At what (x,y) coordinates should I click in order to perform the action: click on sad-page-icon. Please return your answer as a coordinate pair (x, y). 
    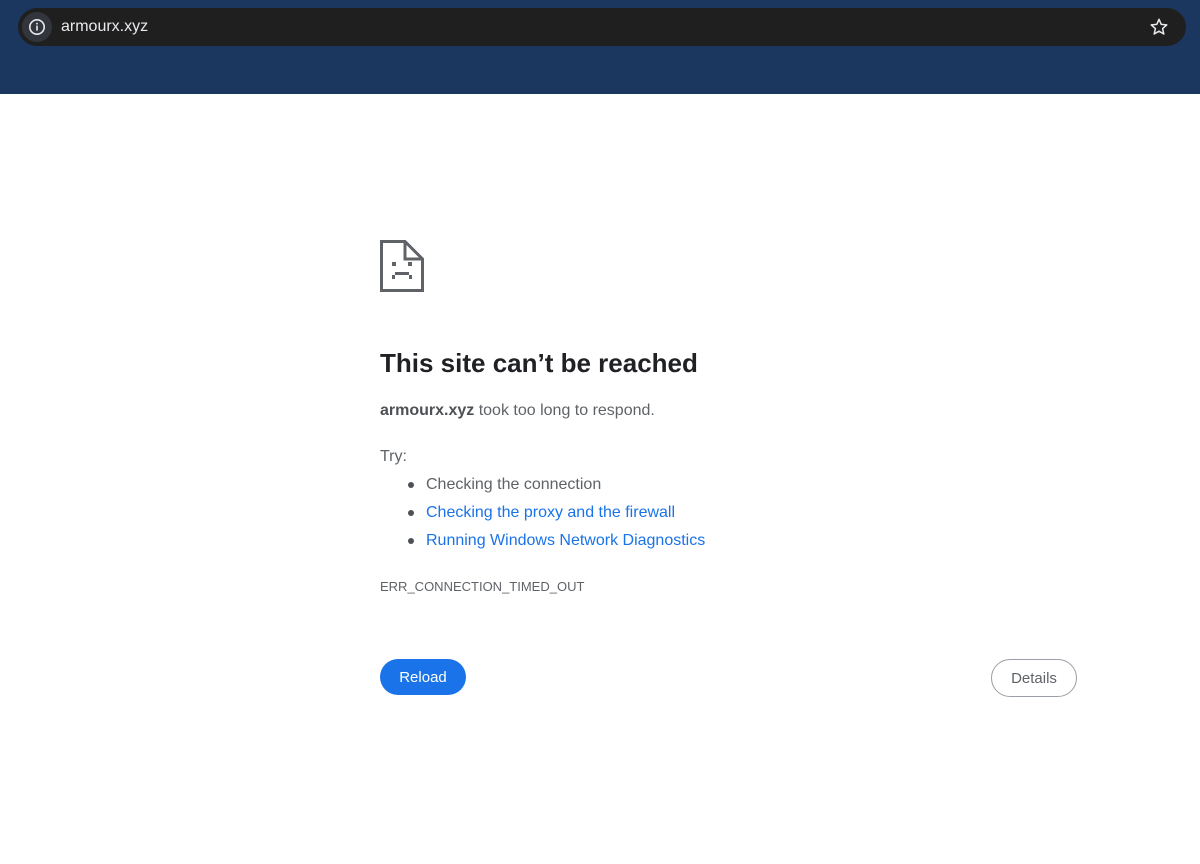
    Looking at the image, I should click on (402, 266).